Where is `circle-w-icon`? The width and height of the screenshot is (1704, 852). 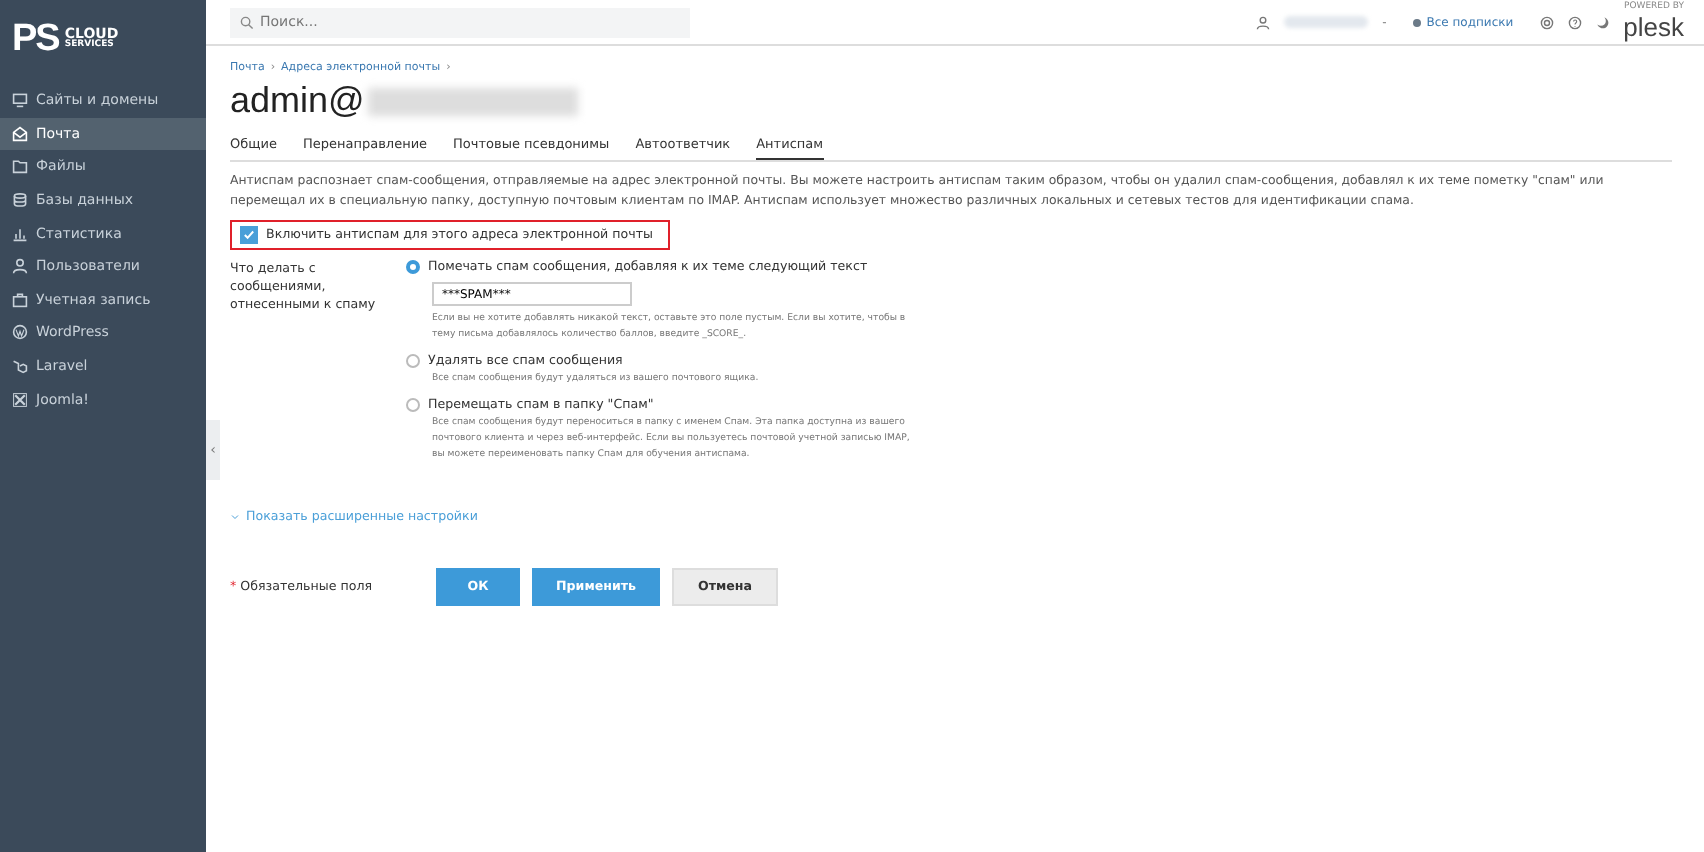
circle-w-icon is located at coordinates (20, 332).